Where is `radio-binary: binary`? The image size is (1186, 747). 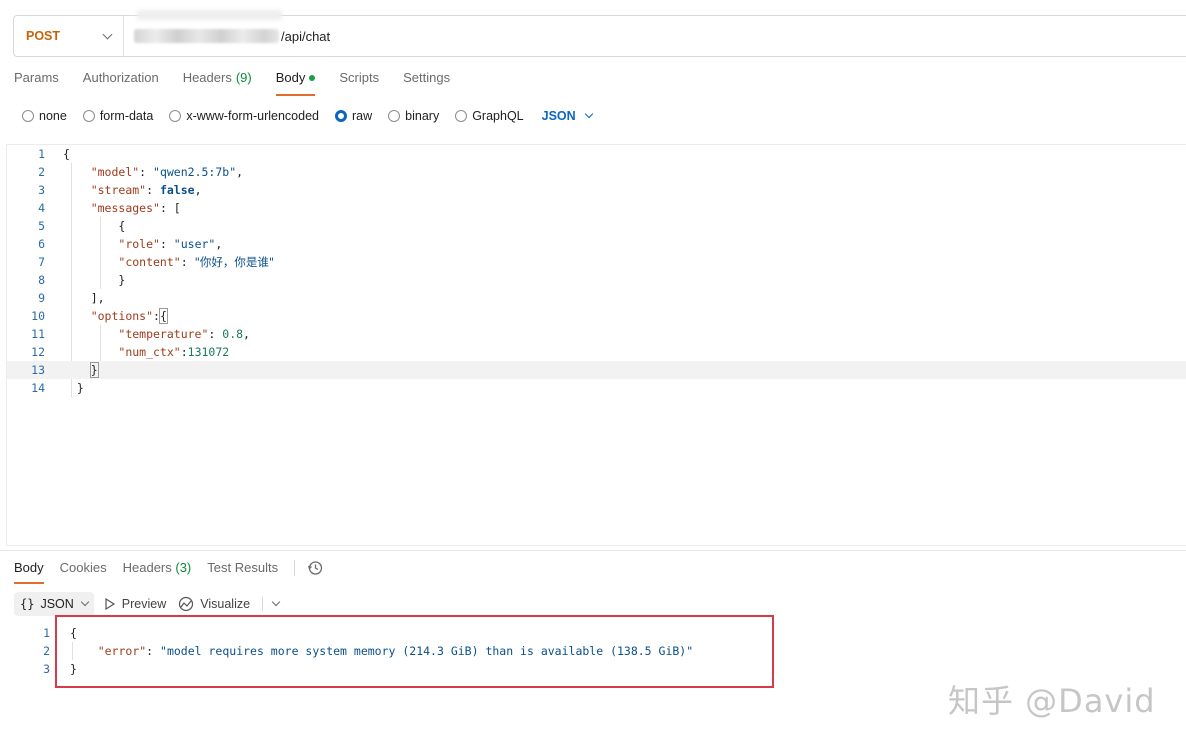 radio-binary: binary is located at coordinates (413, 116).